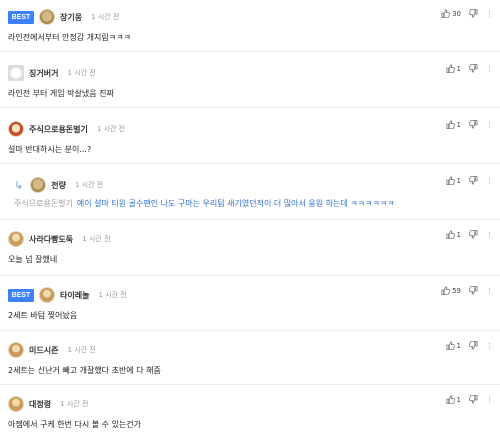 This screenshot has height=440, width=500. Describe the element at coordinates (61, 93) in the screenshot. I see `comment-text: 라인전 부터 게임 박살냈음 진짜` at that location.